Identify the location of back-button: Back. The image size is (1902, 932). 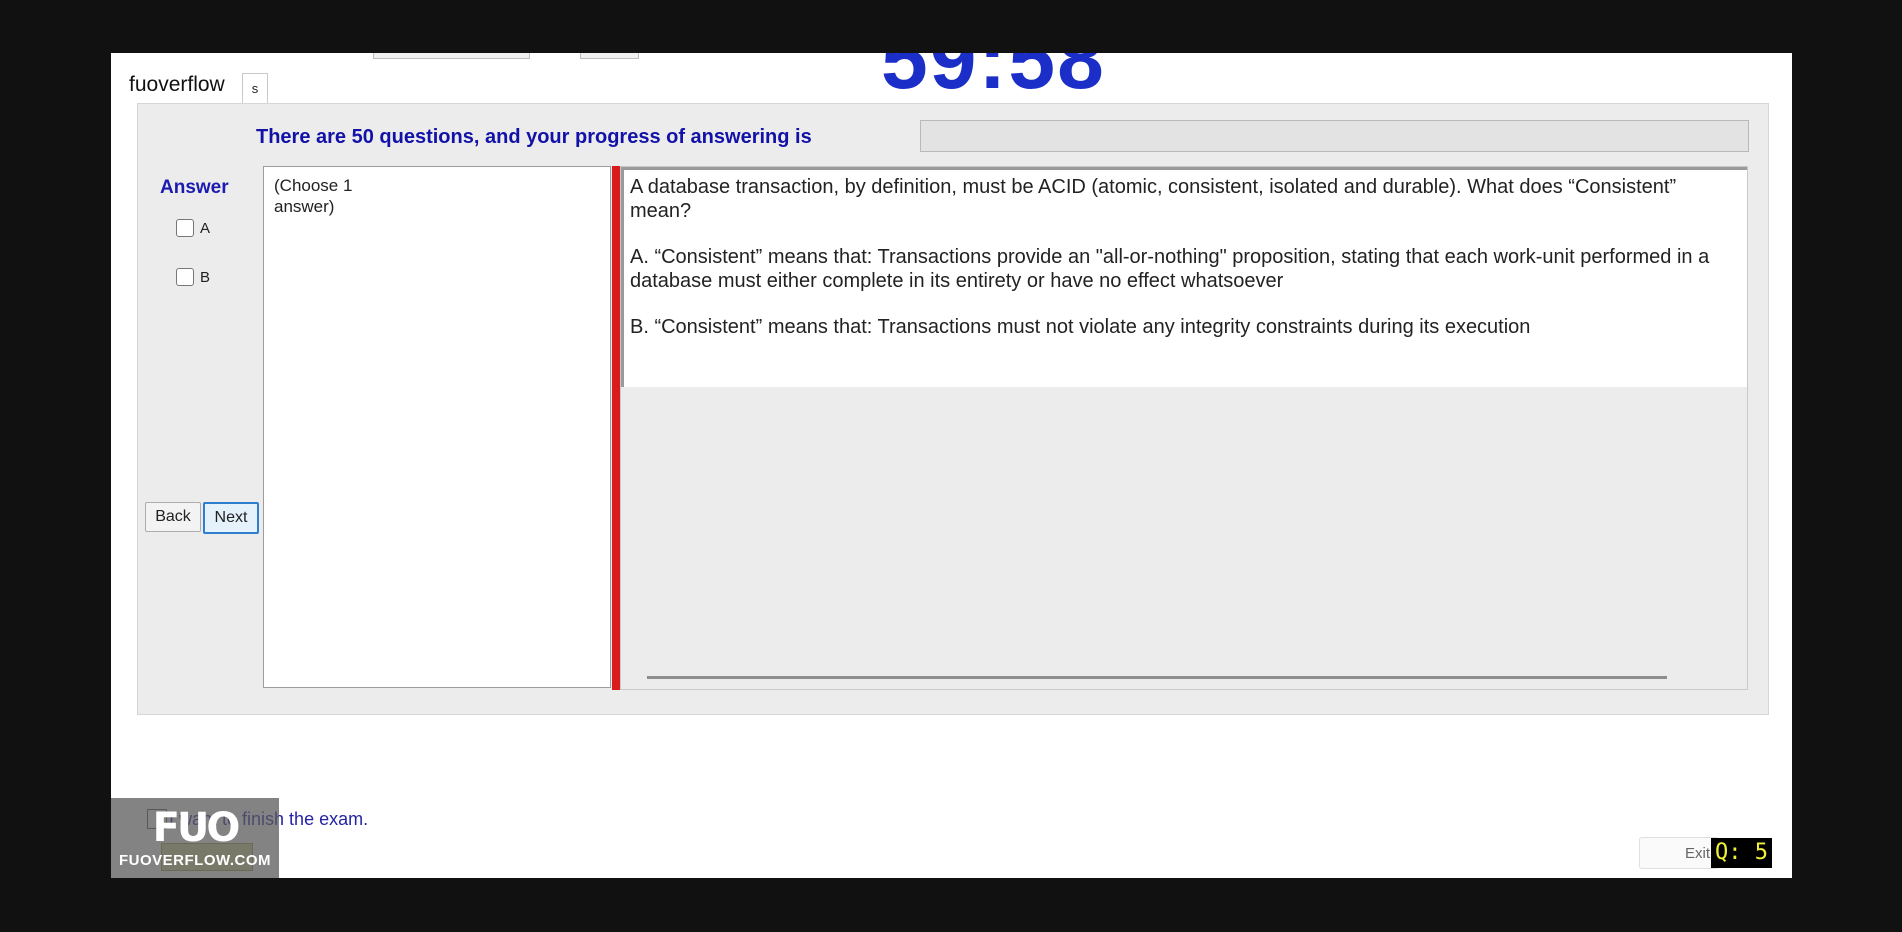
(173, 517).